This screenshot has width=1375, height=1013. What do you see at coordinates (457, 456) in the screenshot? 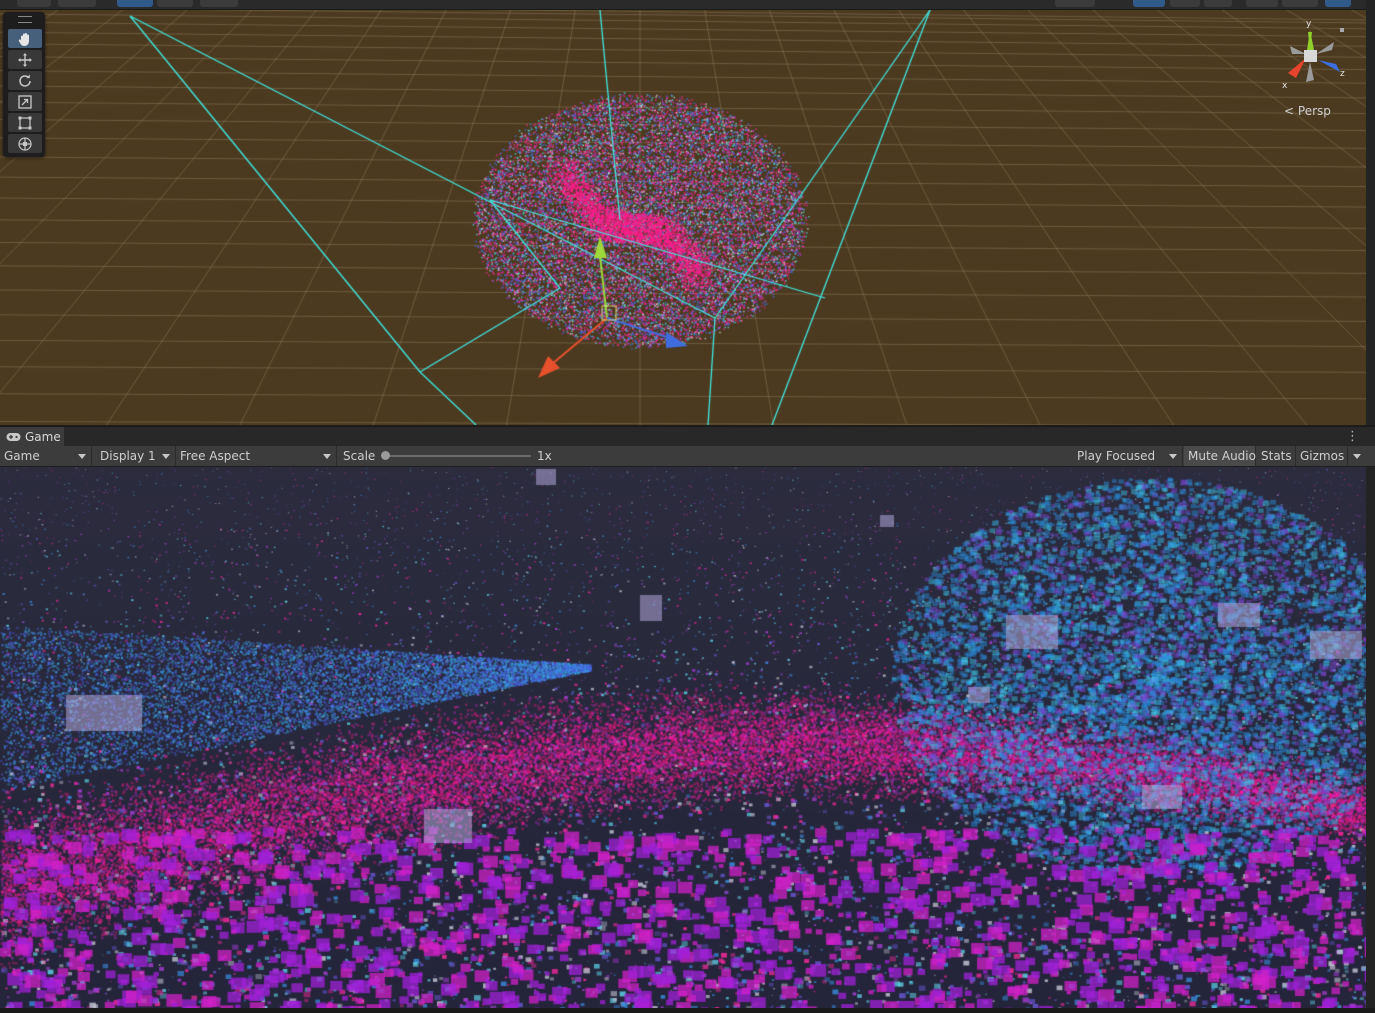
I see `scale-slider-track` at bounding box center [457, 456].